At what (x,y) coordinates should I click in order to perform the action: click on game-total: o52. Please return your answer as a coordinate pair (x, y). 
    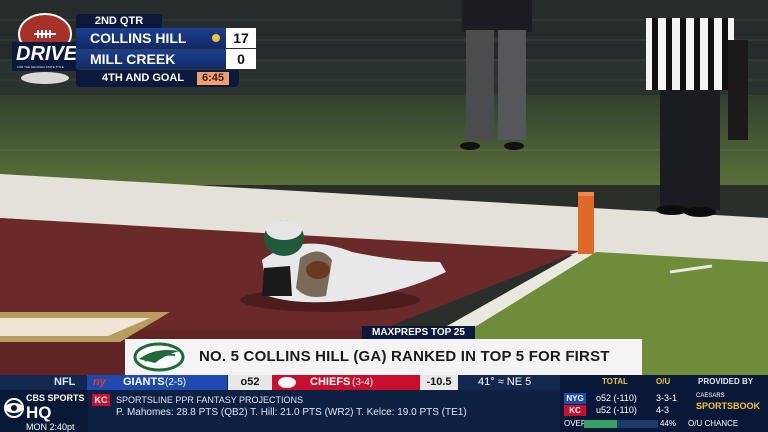
    Looking at the image, I should click on (250, 382).